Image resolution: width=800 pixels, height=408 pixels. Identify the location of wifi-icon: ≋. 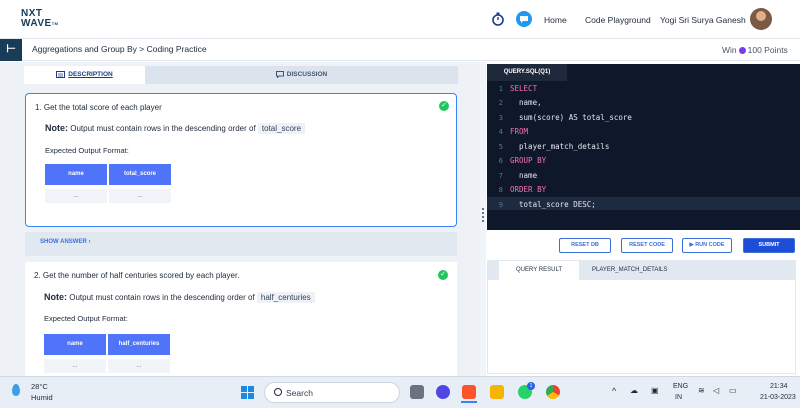
(701, 390).